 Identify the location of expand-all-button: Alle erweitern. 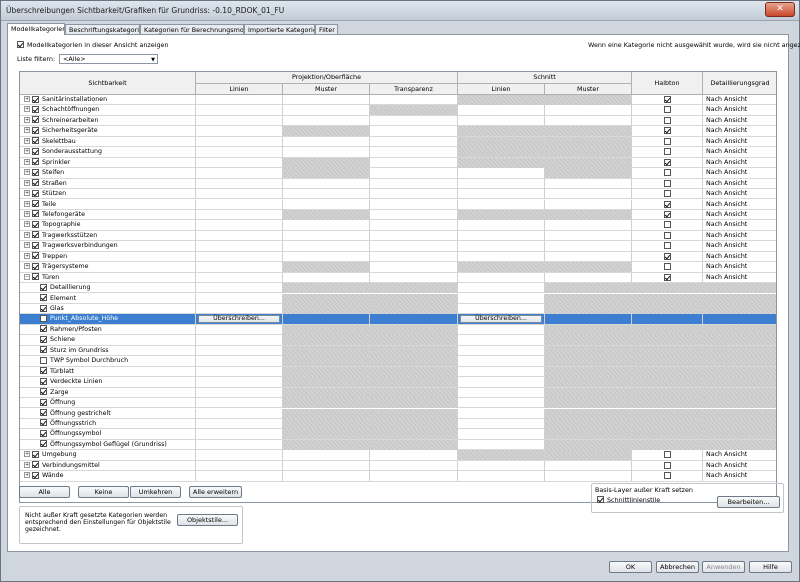
(215, 492).